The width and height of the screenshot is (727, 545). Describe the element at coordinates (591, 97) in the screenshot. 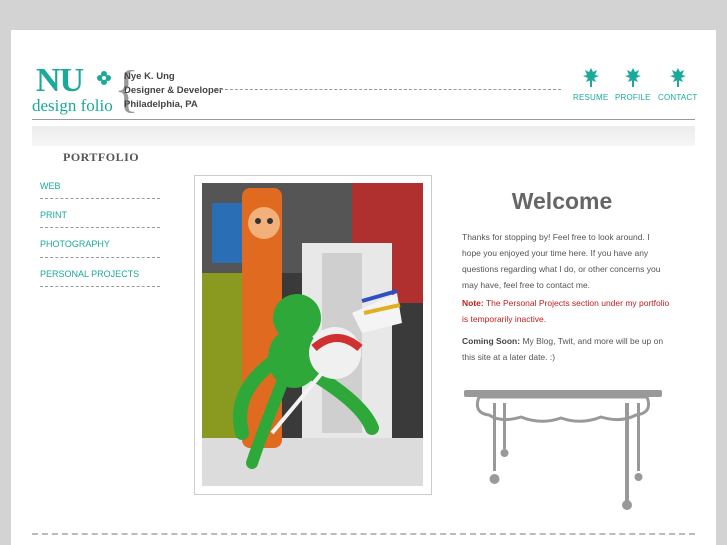

I see `nav-resume-label: RESUME` at that location.